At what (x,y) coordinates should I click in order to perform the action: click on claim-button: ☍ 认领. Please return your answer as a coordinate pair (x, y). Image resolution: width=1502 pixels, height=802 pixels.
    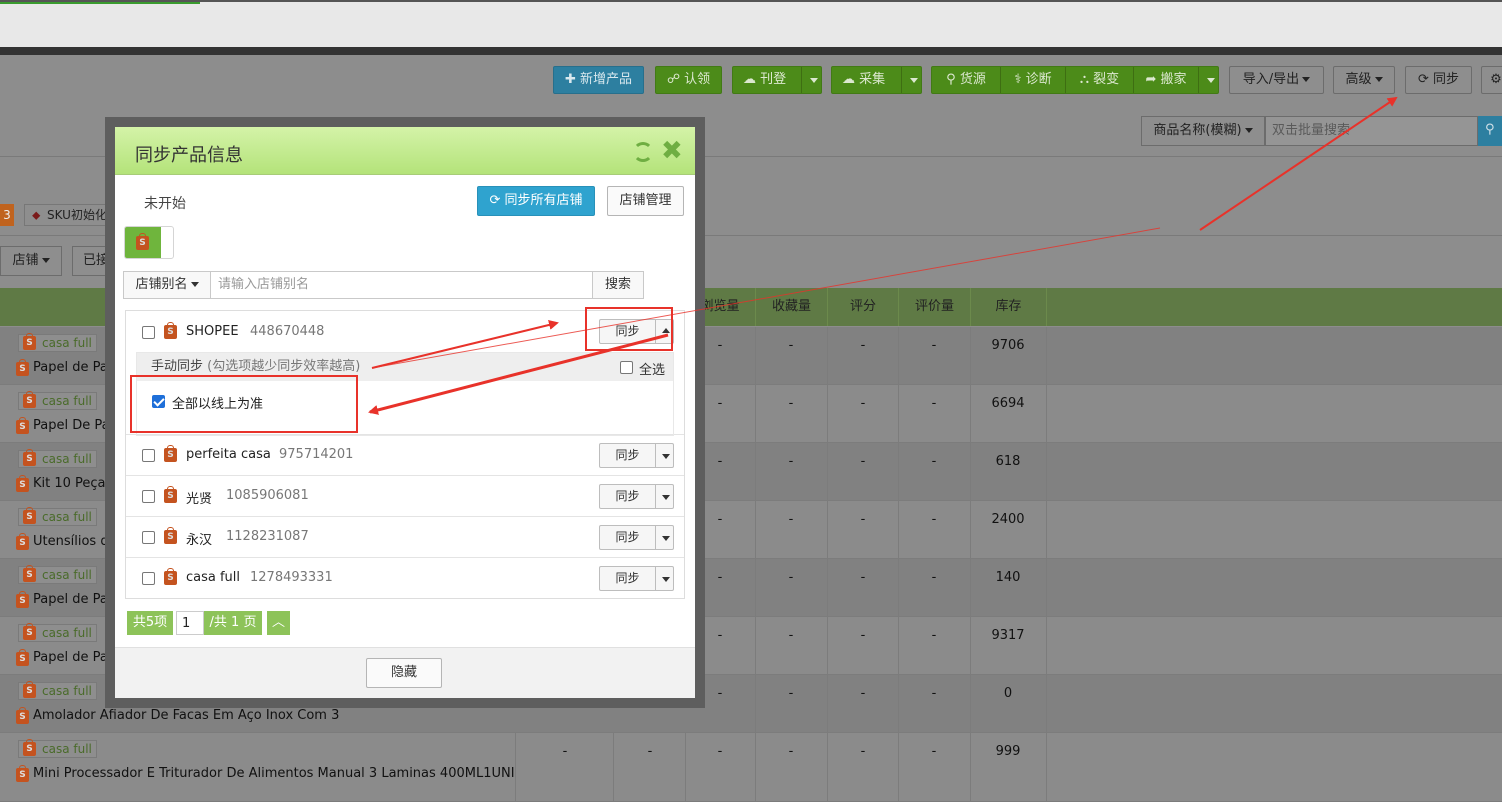
    Looking at the image, I should click on (688, 80).